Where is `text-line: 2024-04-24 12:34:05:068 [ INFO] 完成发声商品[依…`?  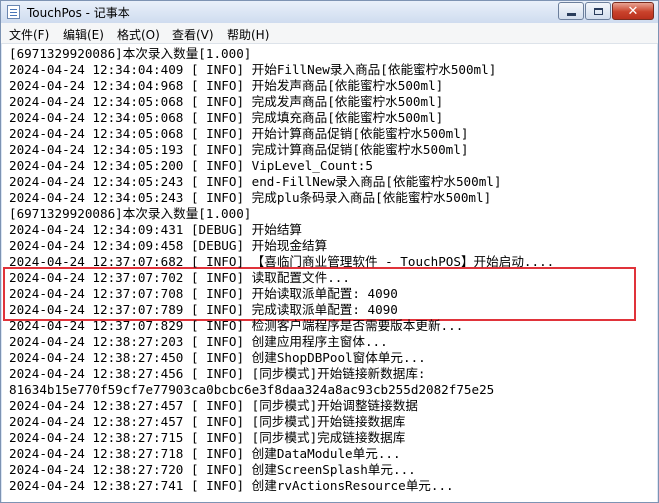 text-line: 2024-04-24 12:34:05:068 [ INFO] 完成发声商品[依… is located at coordinates (226, 102).